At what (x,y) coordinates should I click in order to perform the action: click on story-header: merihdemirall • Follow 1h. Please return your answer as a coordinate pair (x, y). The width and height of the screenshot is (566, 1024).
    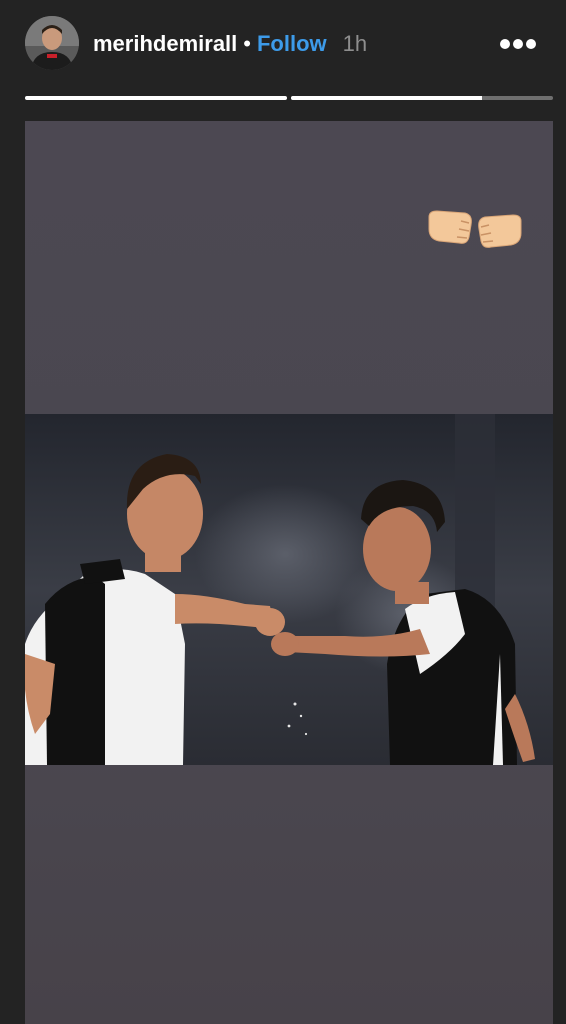
    Looking at the image, I should click on (283, 50).